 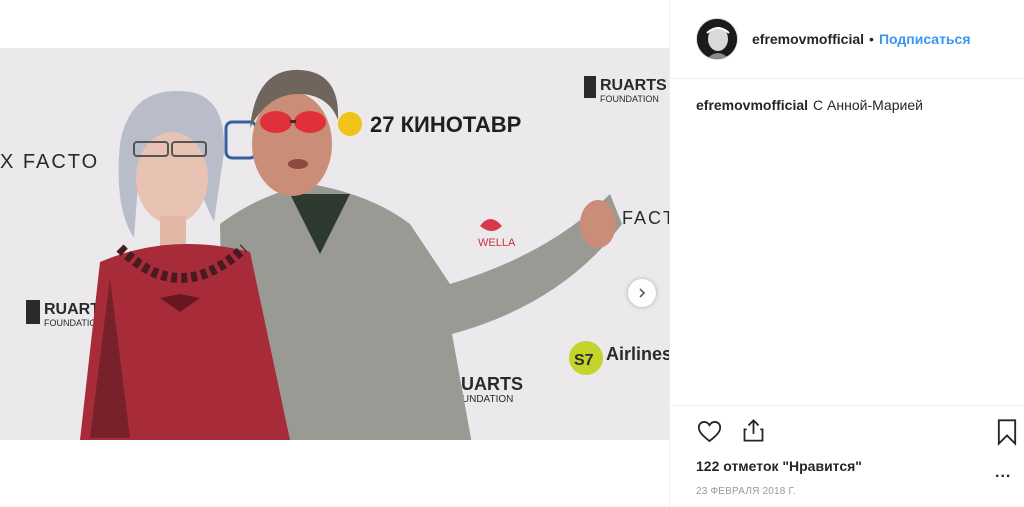 I want to click on backdrop-xfactor-right: FACTO, so click(x=645, y=218).